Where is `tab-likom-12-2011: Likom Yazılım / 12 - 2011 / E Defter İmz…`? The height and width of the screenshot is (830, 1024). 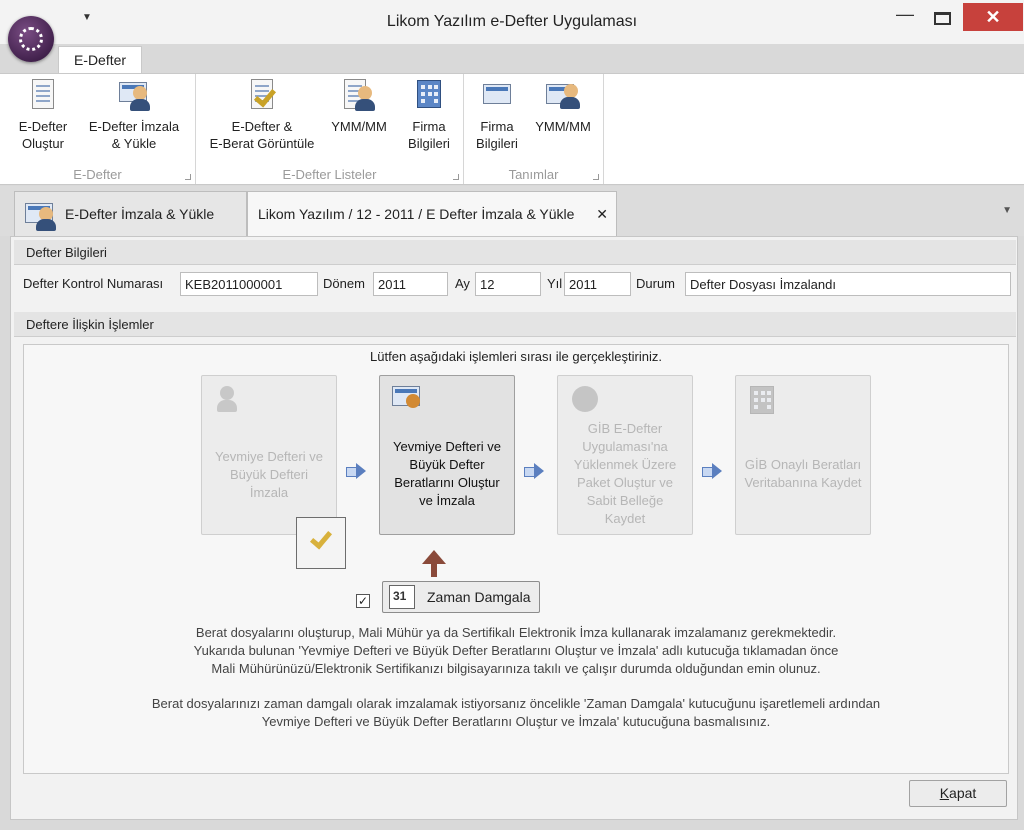 tab-likom-12-2011: Likom Yazılım / 12 - 2011 / E Defter İmz… is located at coordinates (432, 213).